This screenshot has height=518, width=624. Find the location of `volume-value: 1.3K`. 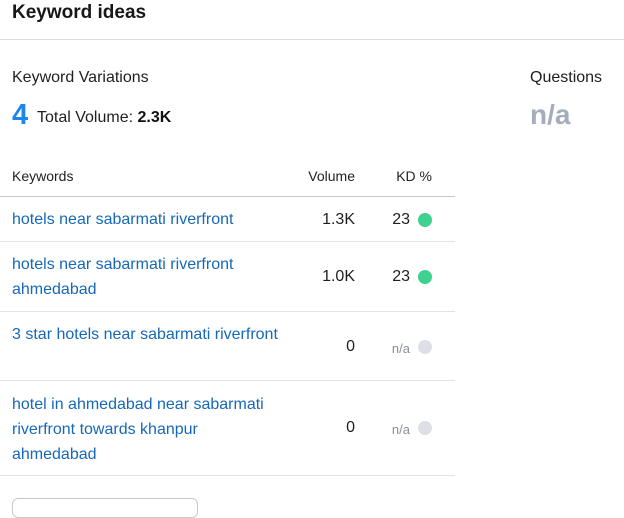

volume-value: 1.3K is located at coordinates (338, 219).